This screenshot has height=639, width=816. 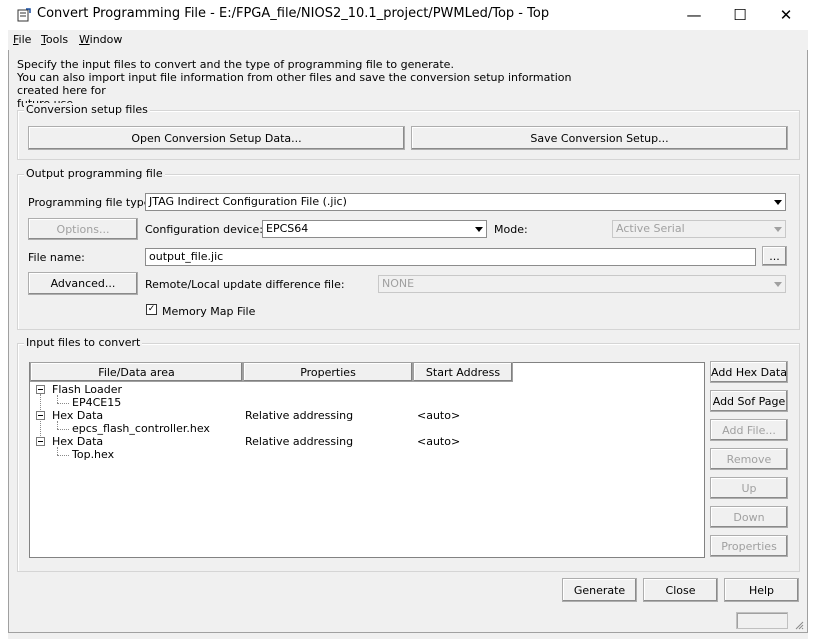 I want to click on input-files-label: Input files to convert, so click(x=83, y=342).